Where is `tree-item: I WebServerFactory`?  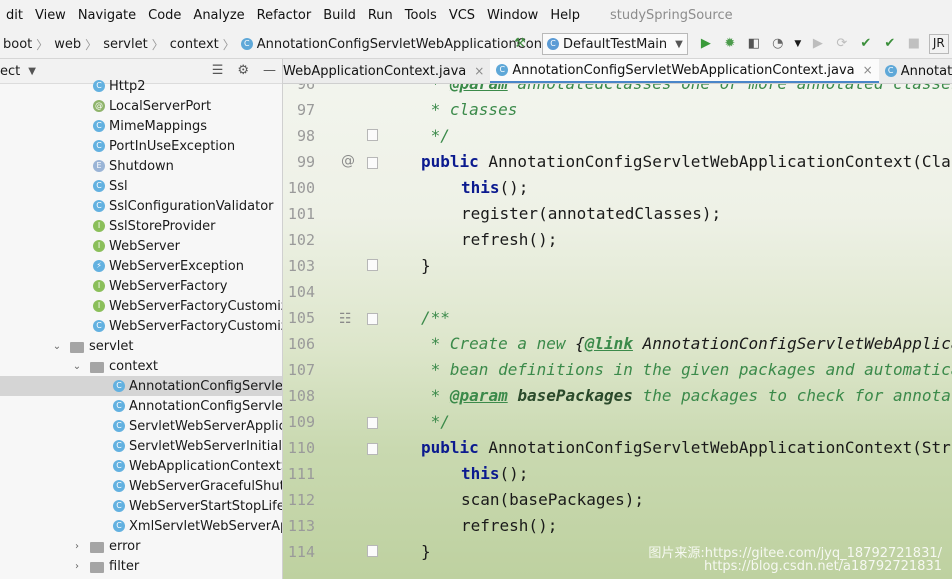
tree-item: I WebServerFactory is located at coordinates (141, 286).